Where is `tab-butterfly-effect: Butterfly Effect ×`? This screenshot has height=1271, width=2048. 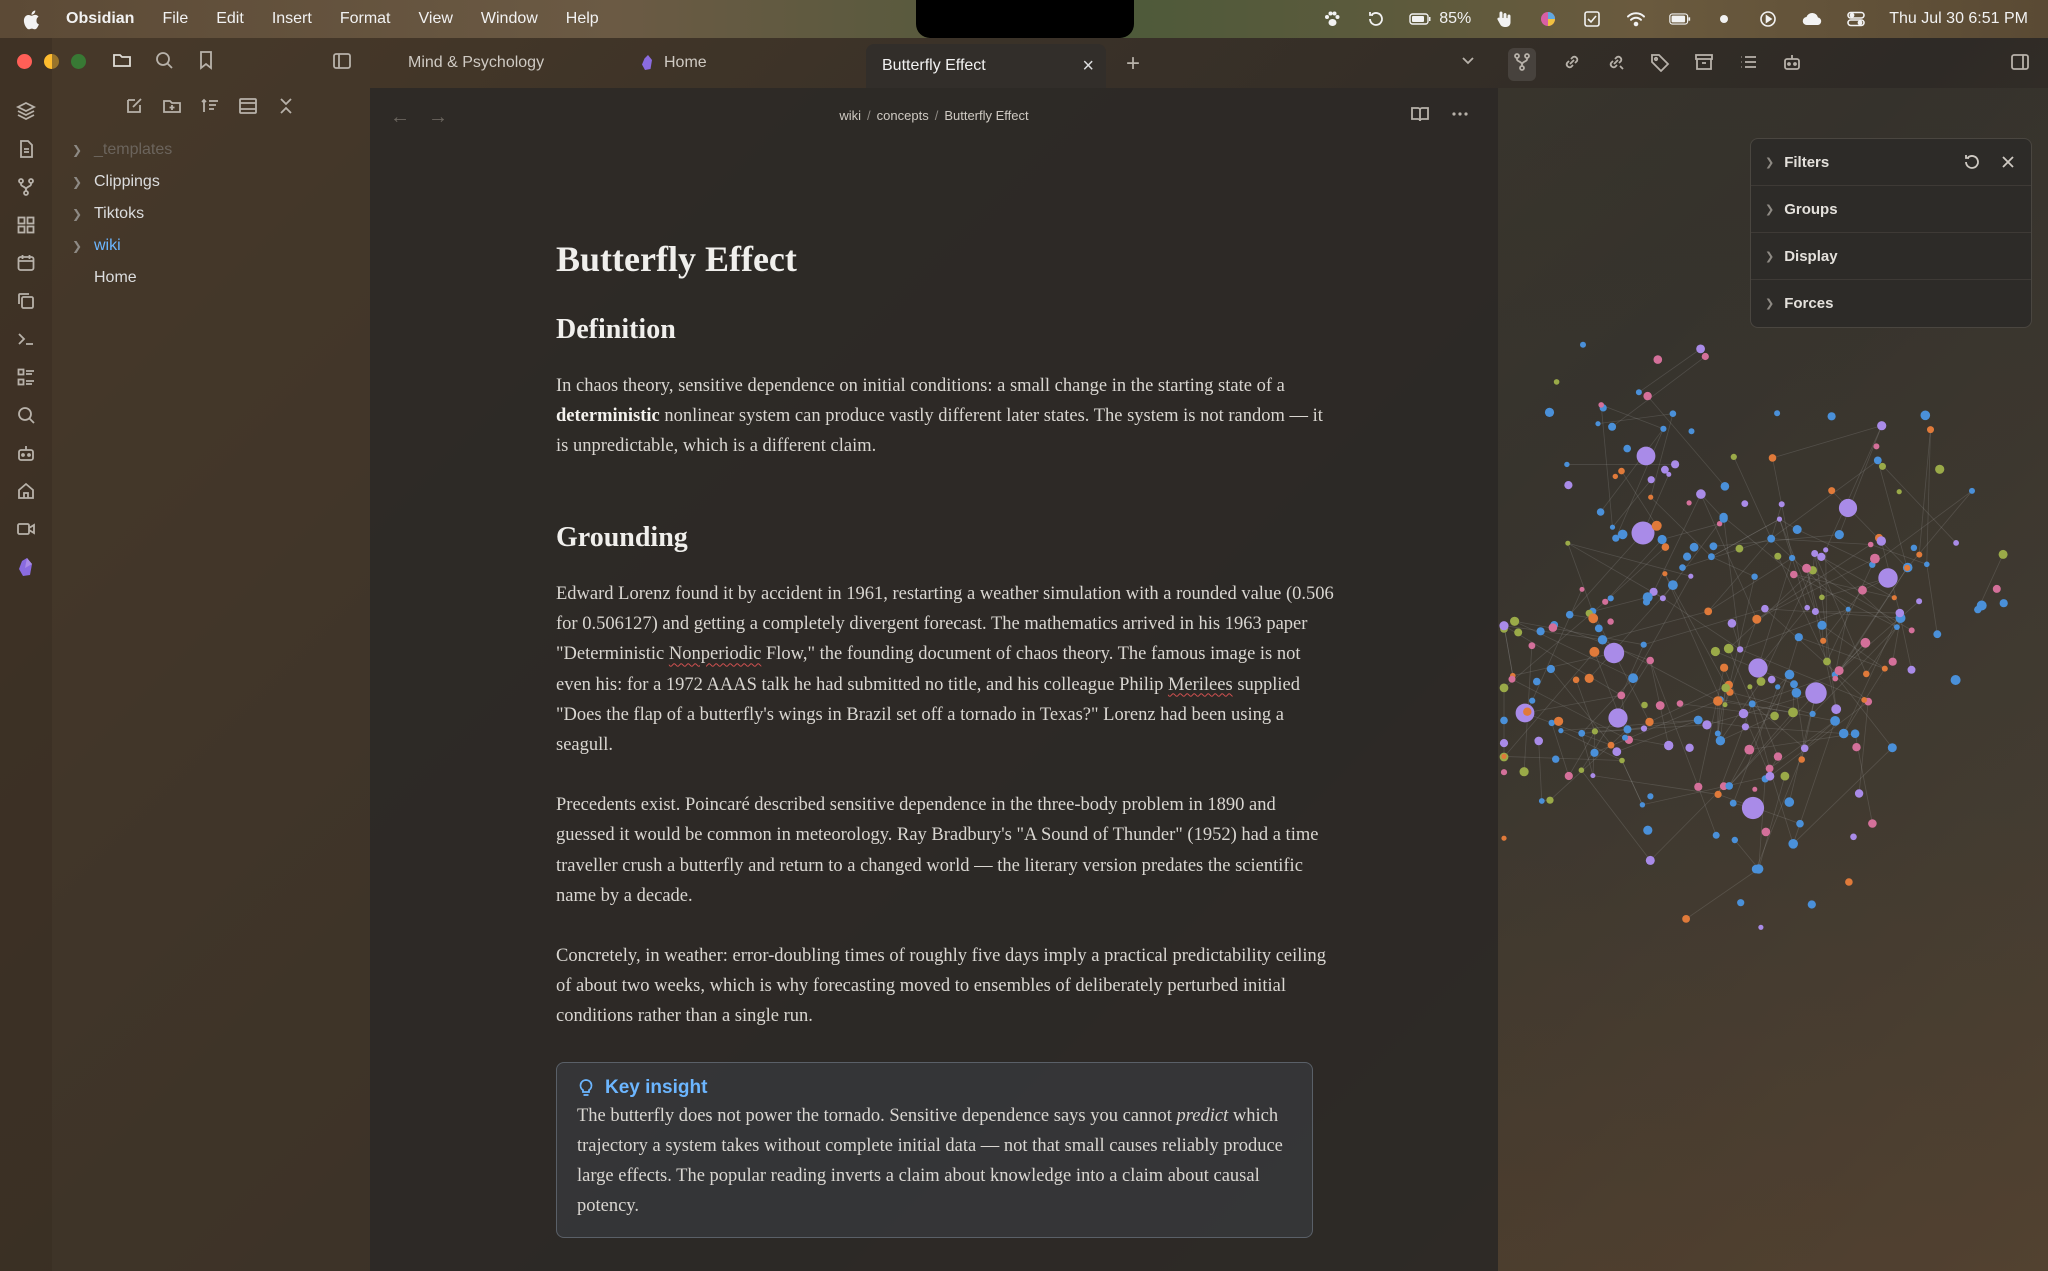
tab-butterfly-effect: Butterfly Effect × is located at coordinates (986, 66).